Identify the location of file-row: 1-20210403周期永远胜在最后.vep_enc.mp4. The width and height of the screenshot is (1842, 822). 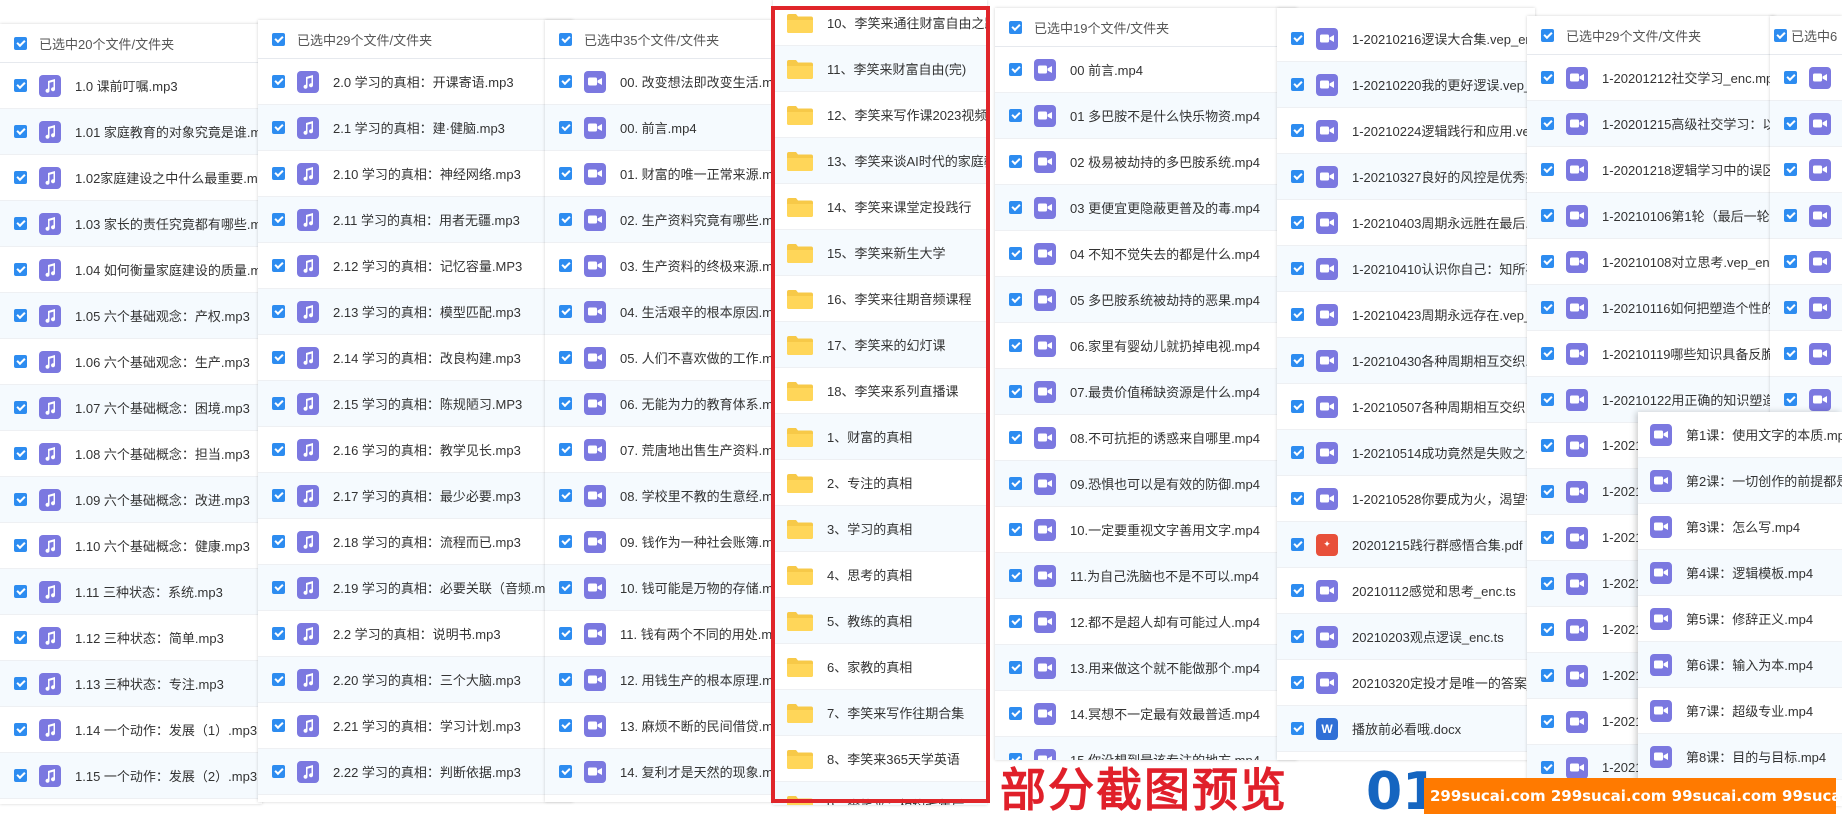
(1406, 223).